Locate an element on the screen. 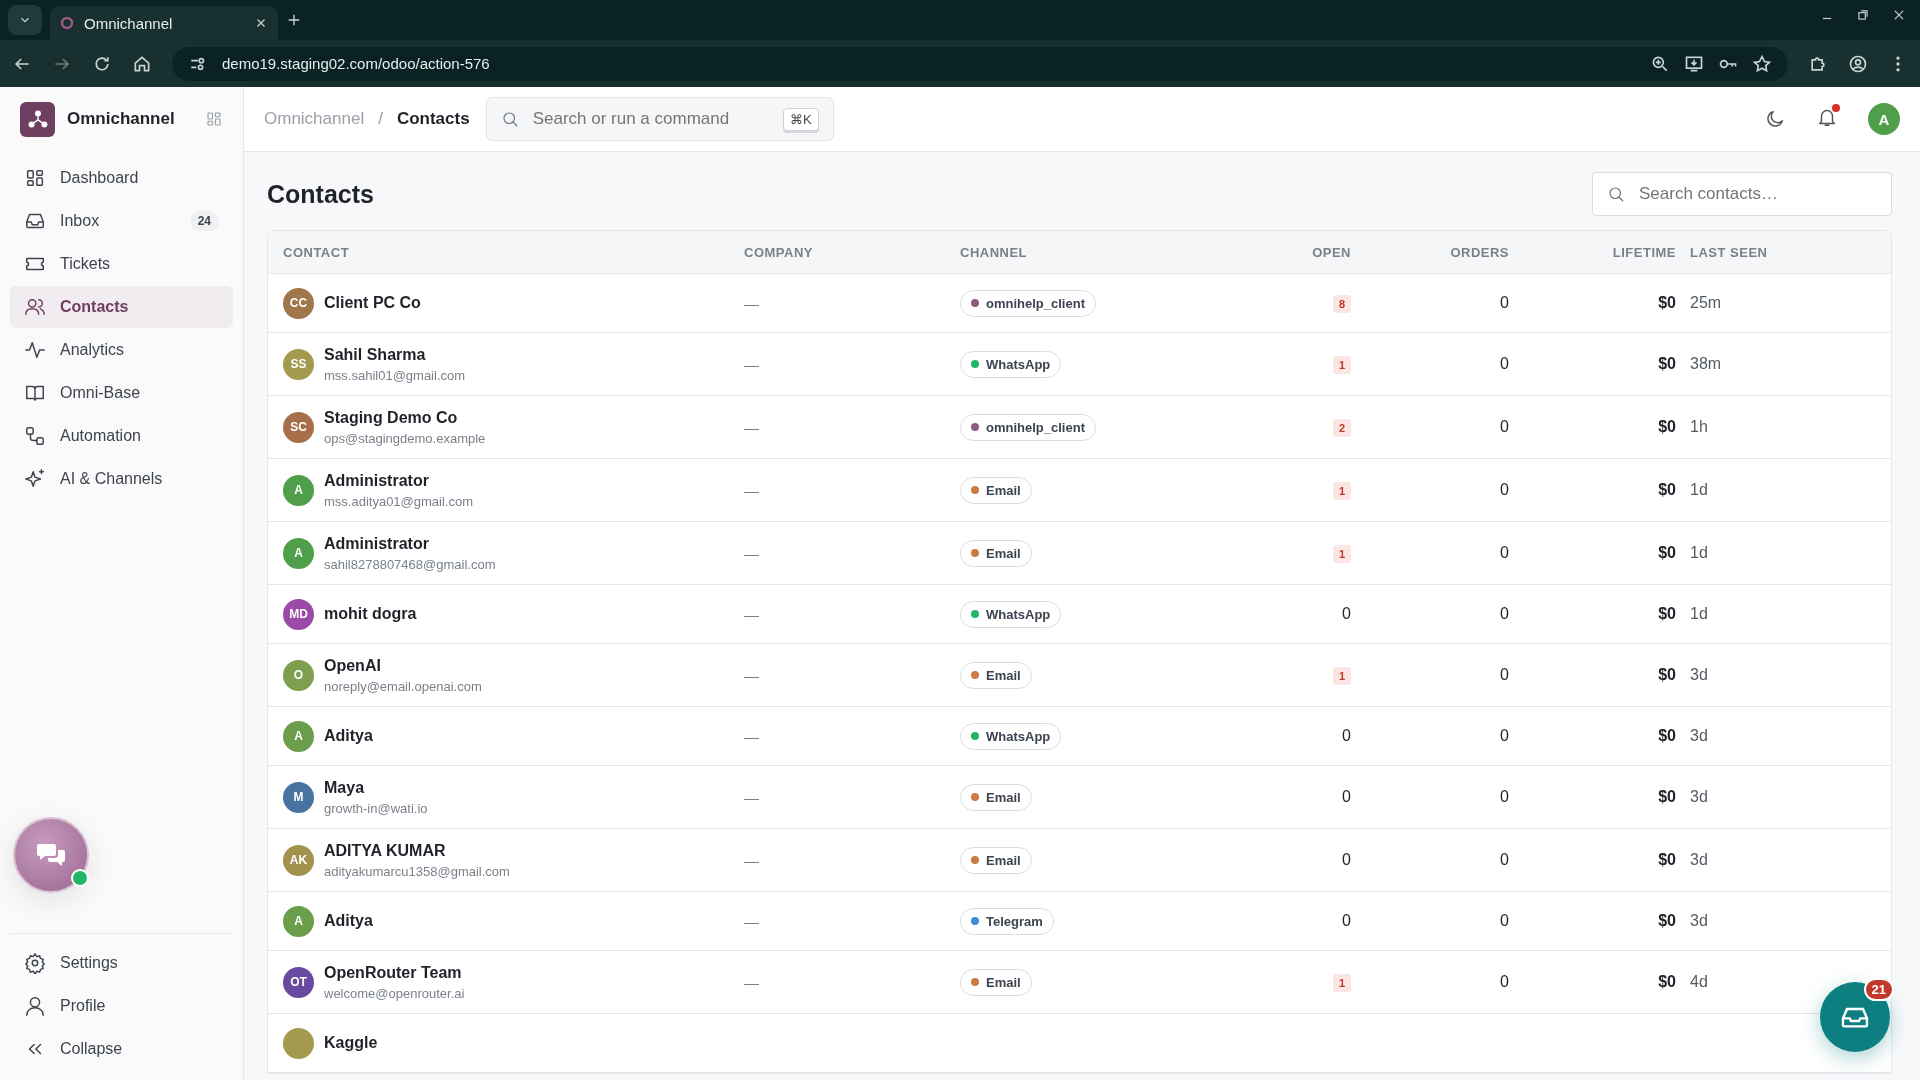  sidebar-item: Omni-Base is located at coordinates (121, 393).